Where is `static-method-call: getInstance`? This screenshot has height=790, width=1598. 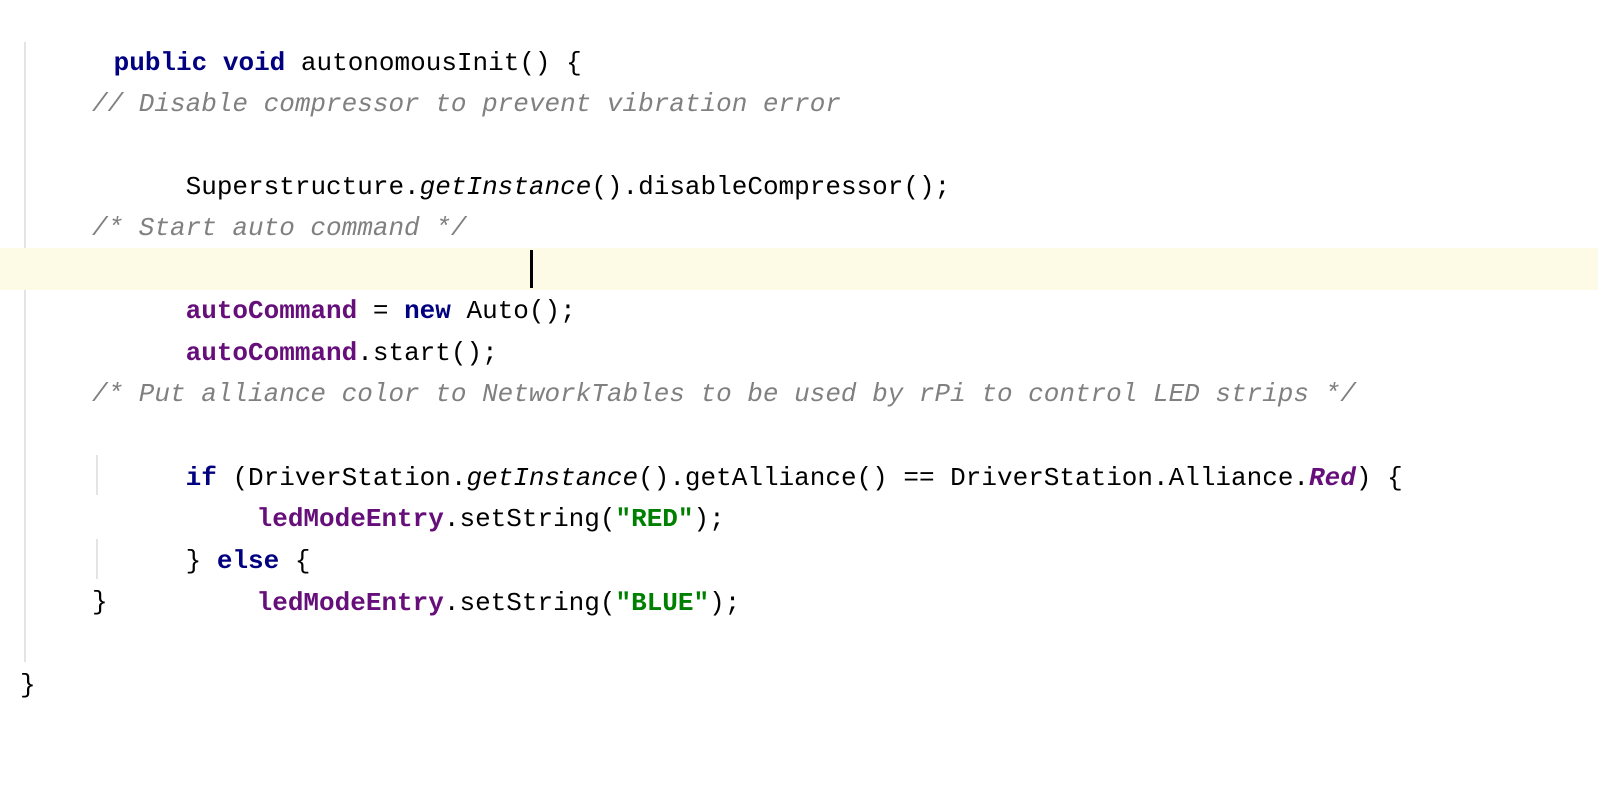 static-method-call: getInstance is located at coordinates (505, 187).